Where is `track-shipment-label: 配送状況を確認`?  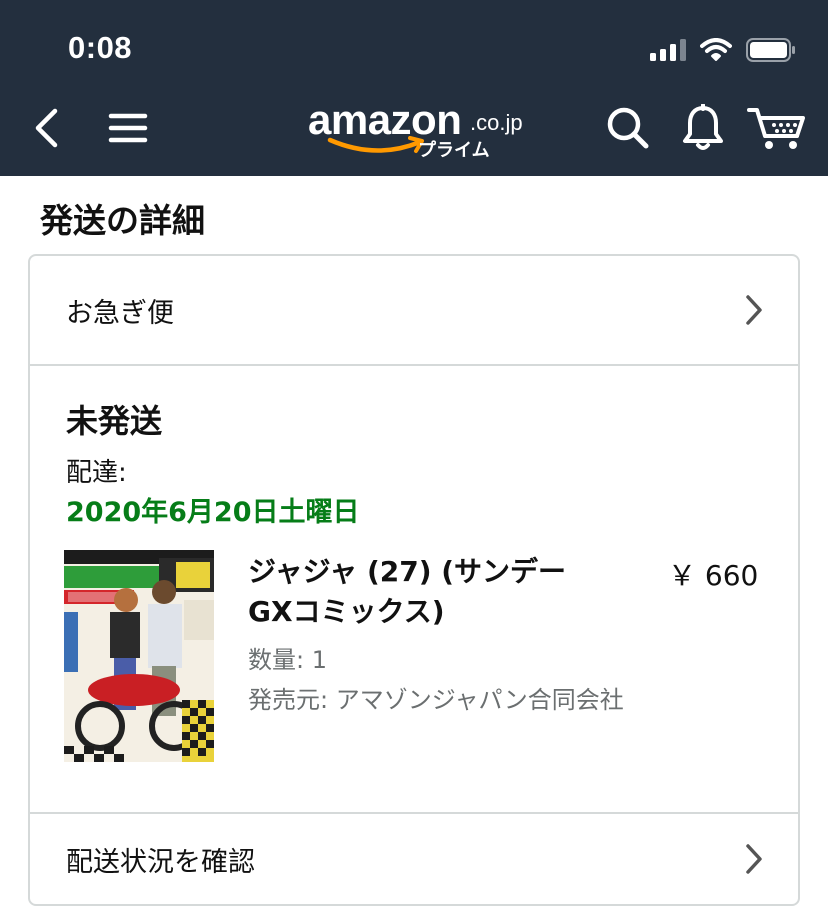 track-shipment-label: 配送状況を確認 is located at coordinates (160, 862).